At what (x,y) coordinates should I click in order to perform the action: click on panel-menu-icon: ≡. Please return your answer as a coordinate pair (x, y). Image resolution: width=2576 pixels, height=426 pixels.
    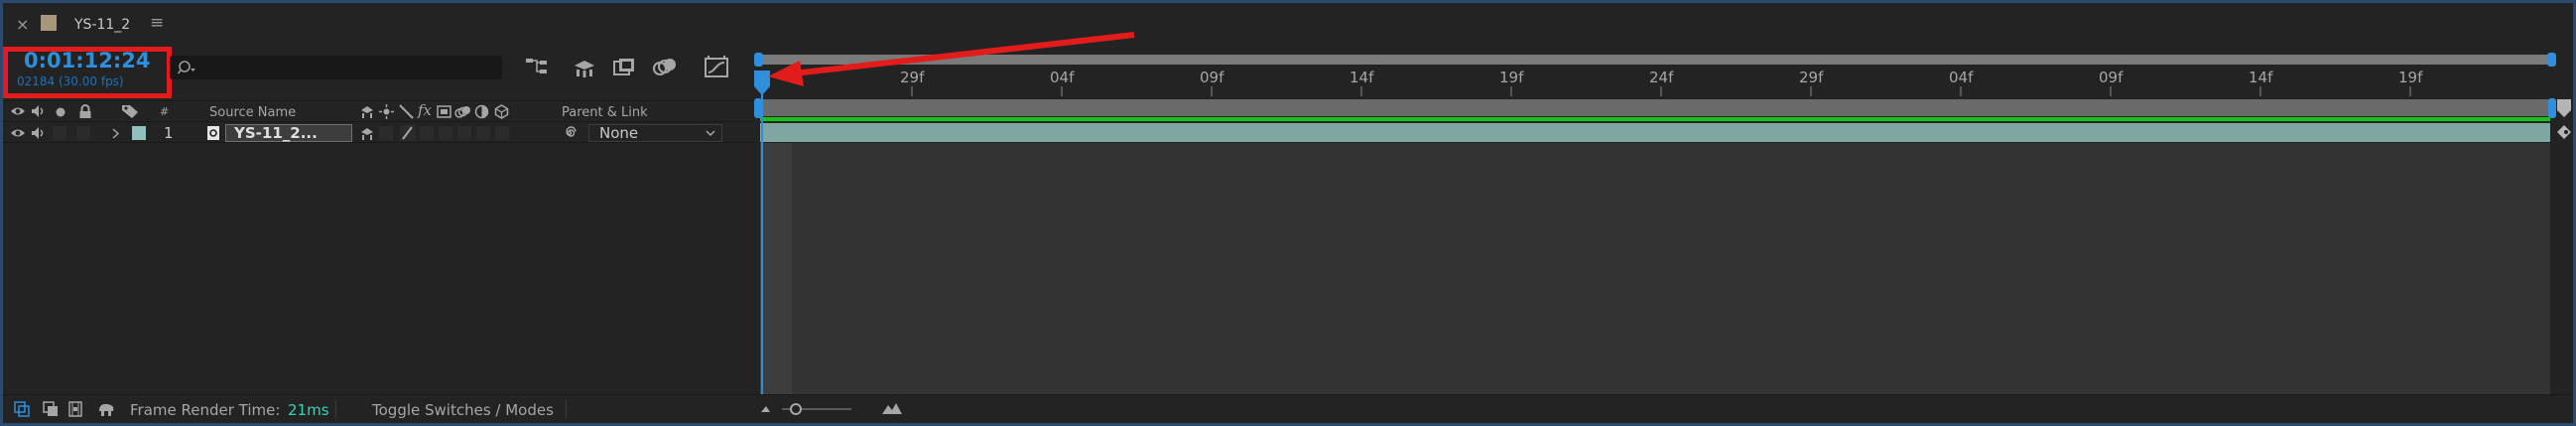
    Looking at the image, I should click on (157, 23).